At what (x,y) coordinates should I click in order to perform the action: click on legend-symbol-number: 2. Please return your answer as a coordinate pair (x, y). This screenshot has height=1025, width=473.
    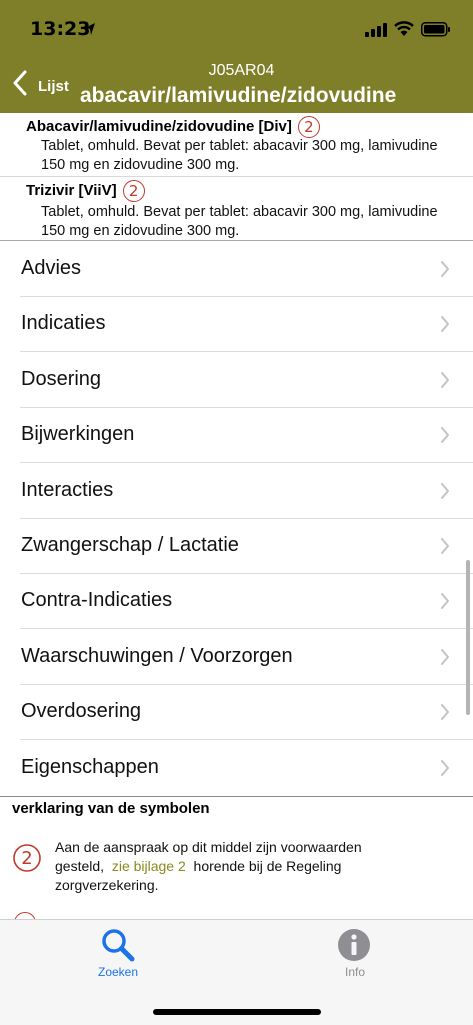
    Looking at the image, I should click on (26, 858).